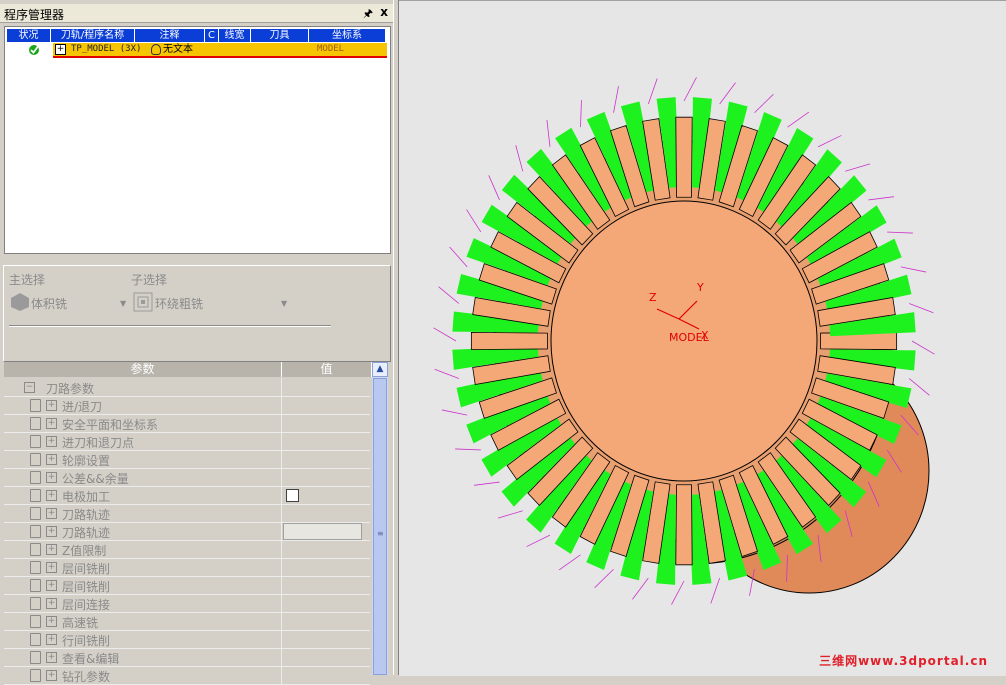 This screenshot has height=685, width=1006. I want to click on program-row-tp-model: + TP_MODEL (3X) 无文本 MODEL, so click(220, 50).